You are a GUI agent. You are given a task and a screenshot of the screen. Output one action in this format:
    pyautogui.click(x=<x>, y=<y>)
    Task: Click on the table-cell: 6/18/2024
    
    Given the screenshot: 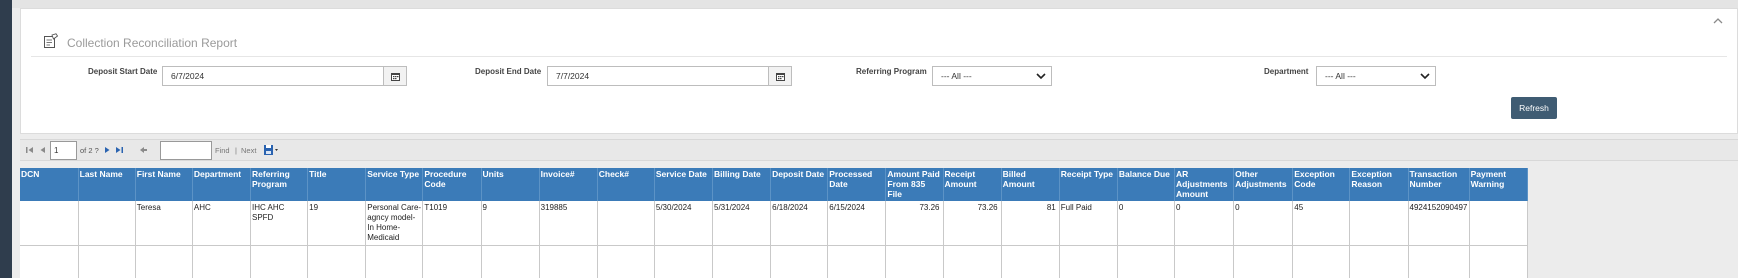 What is the action you would take?
    pyautogui.click(x=799, y=223)
    